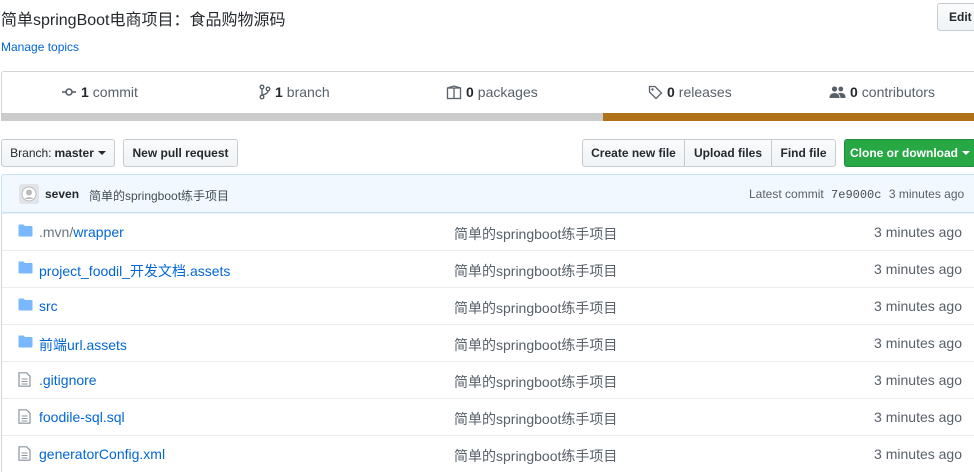  Describe the element at coordinates (955, 17) in the screenshot. I see `edit-button: Edit` at that location.